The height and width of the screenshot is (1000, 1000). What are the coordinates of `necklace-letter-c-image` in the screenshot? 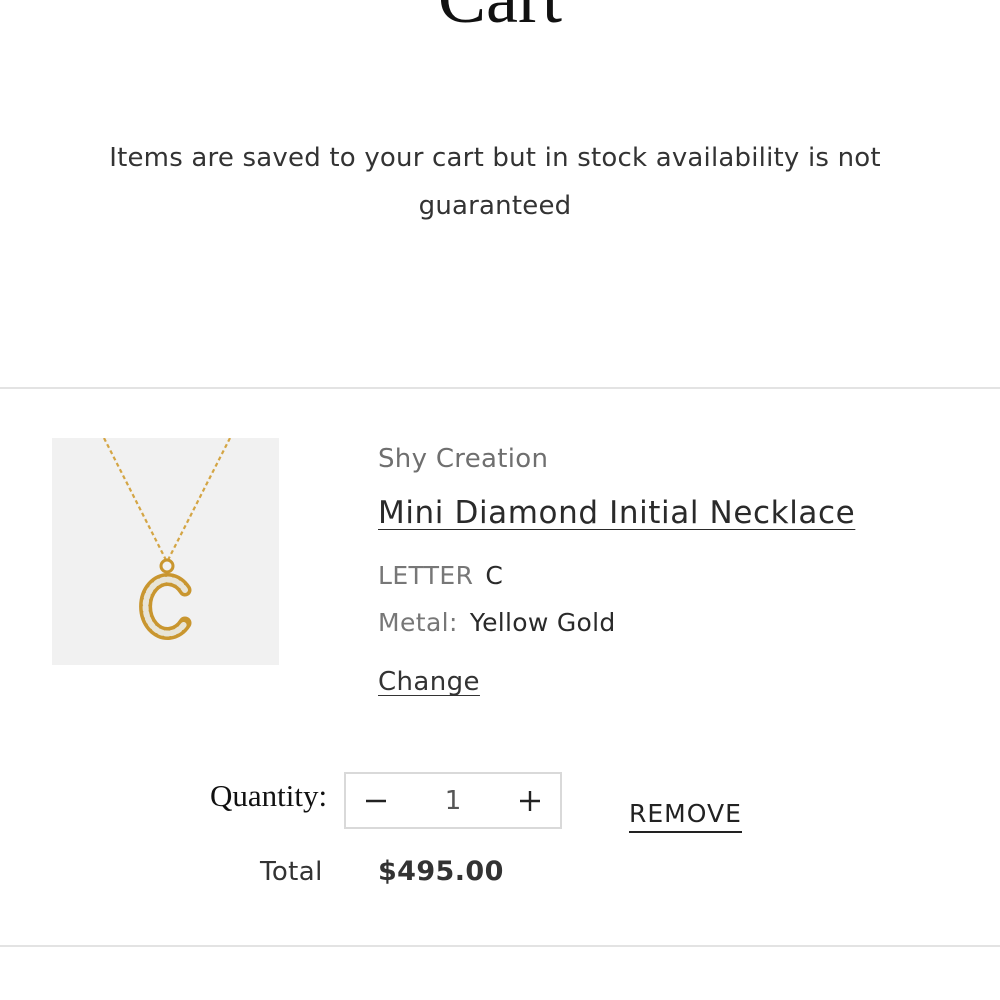 It's located at (167, 539).